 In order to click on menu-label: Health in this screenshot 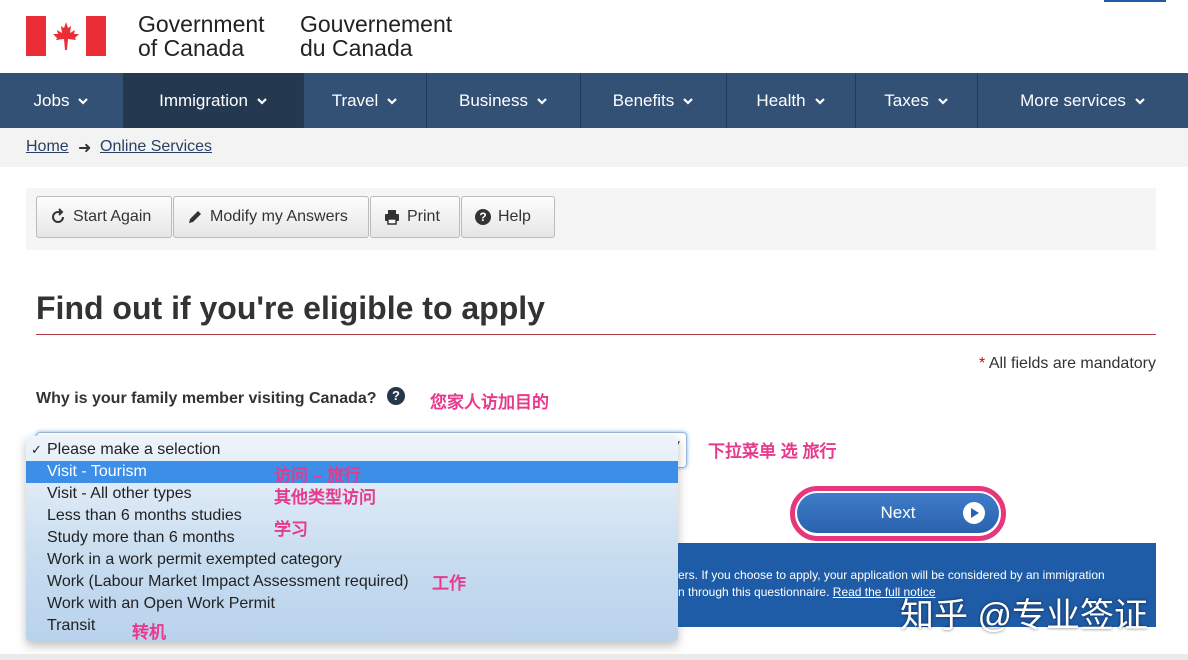, I will do `click(781, 100)`.